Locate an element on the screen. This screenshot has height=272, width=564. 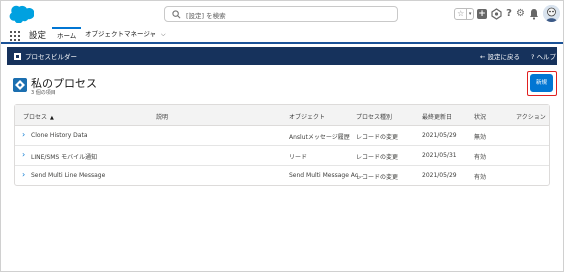
process-name: LINE/SMS モバイル通知 is located at coordinates (64, 156).